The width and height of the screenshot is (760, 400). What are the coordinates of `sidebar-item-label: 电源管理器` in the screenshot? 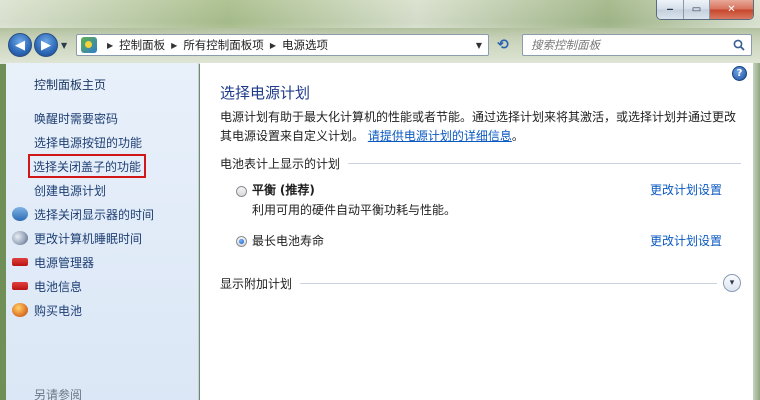 It's located at (64, 262).